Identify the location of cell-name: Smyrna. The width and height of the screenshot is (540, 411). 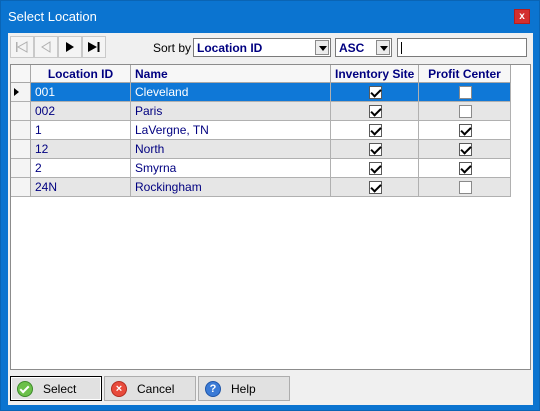
(231, 168).